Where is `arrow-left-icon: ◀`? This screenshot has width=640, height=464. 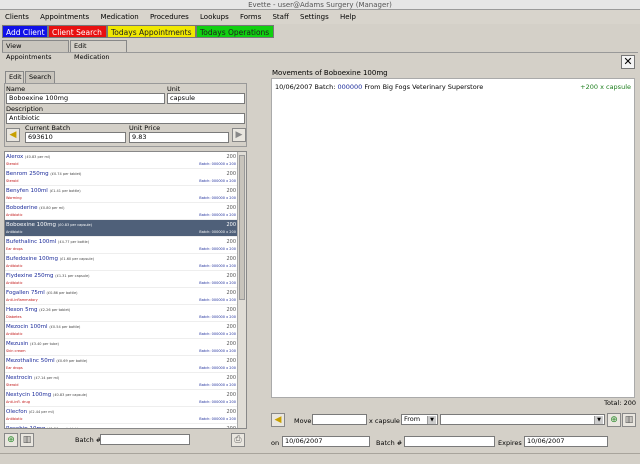
arrow-left-icon: ◀ is located at coordinates (13, 135).